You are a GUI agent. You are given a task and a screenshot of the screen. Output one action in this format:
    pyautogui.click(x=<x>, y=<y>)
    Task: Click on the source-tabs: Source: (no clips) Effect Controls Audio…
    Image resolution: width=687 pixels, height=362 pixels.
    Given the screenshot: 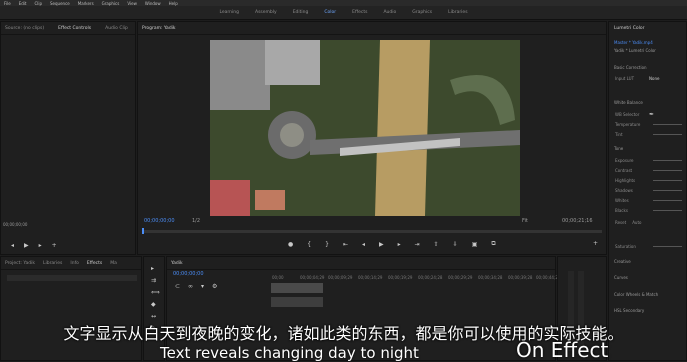 What is the action you would take?
    pyautogui.click(x=68, y=28)
    